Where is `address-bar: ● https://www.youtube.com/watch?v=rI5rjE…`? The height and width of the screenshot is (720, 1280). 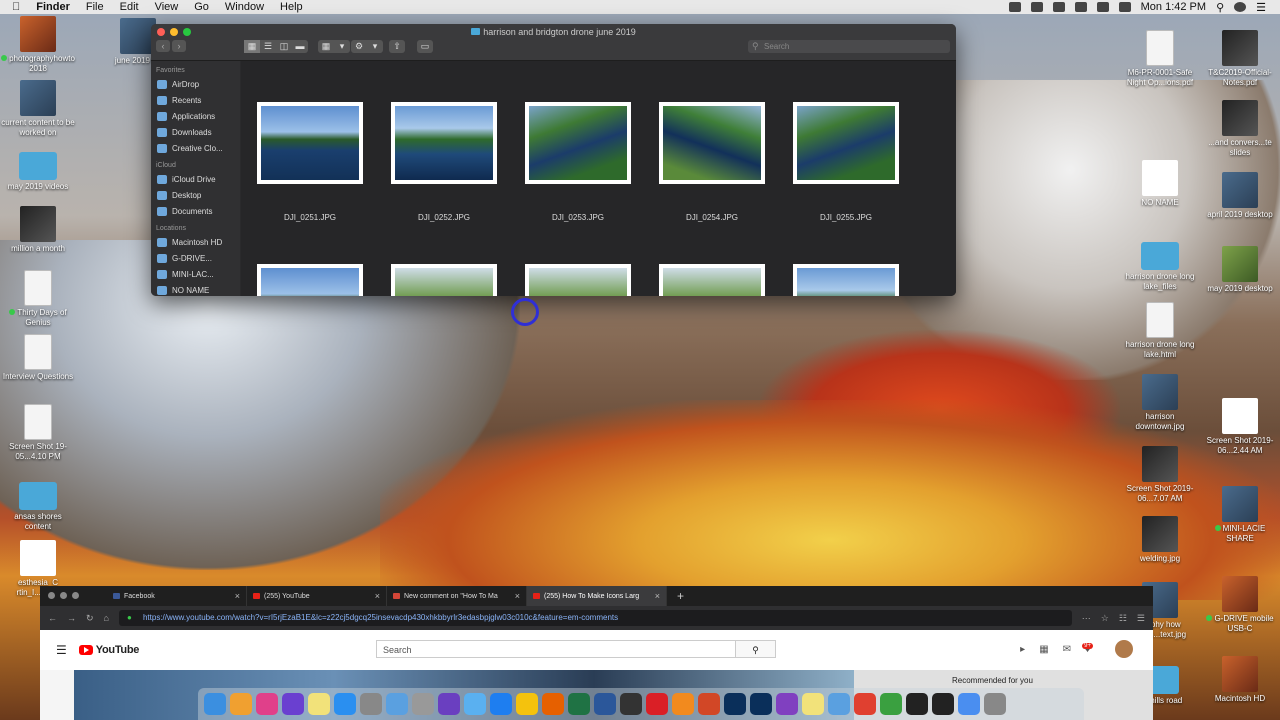
address-bar: ● https://www.youtube.com/watch?v=rI5rjE… is located at coordinates (595, 618).